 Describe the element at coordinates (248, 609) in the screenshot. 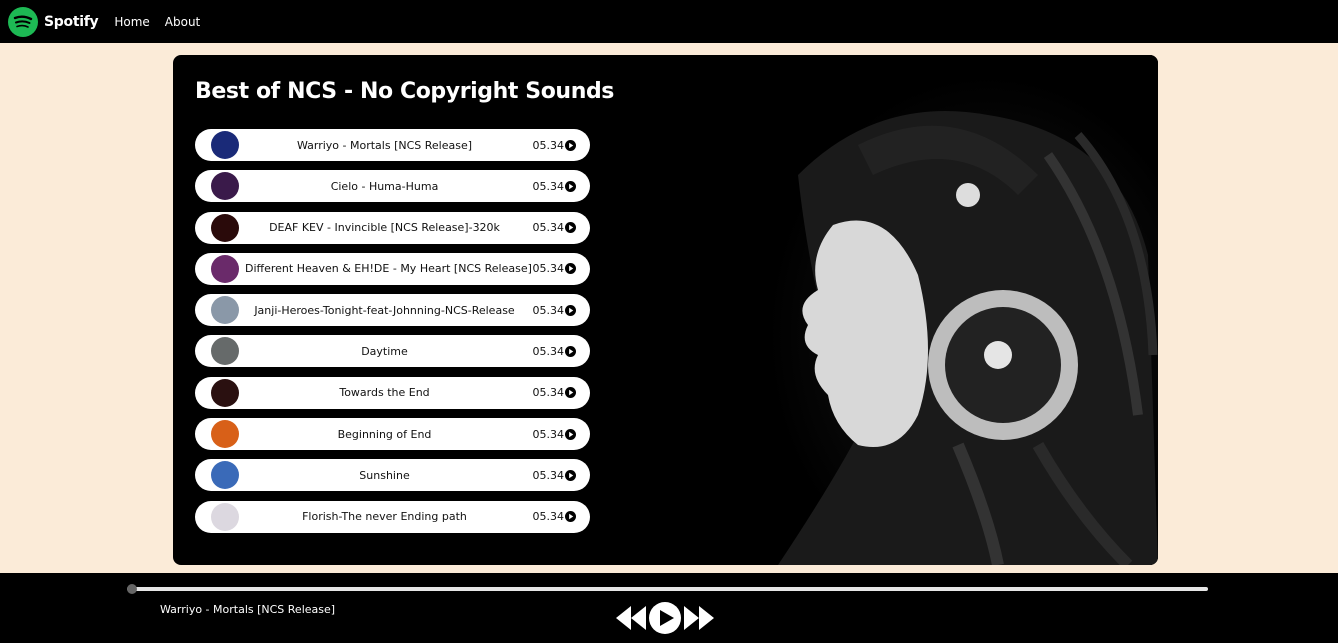

I see `now-playing-title: Warriyo - Mortals [NCS Release]` at that location.